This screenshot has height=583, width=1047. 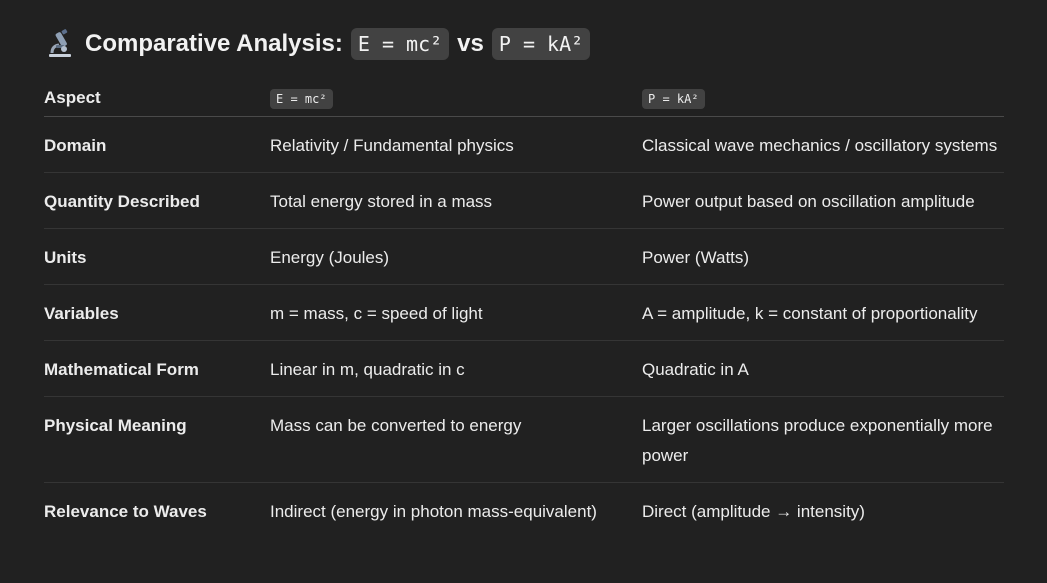 What do you see at coordinates (823, 256) in the screenshot?
I see `row-p-value: Power (Watts)` at bounding box center [823, 256].